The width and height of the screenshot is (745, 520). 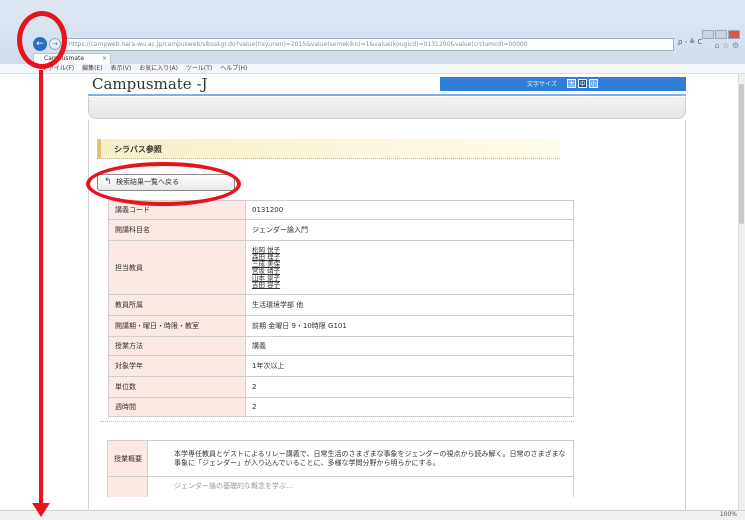 What do you see at coordinates (92, 68) in the screenshot?
I see `menu-edit: 編集(E)` at bounding box center [92, 68].